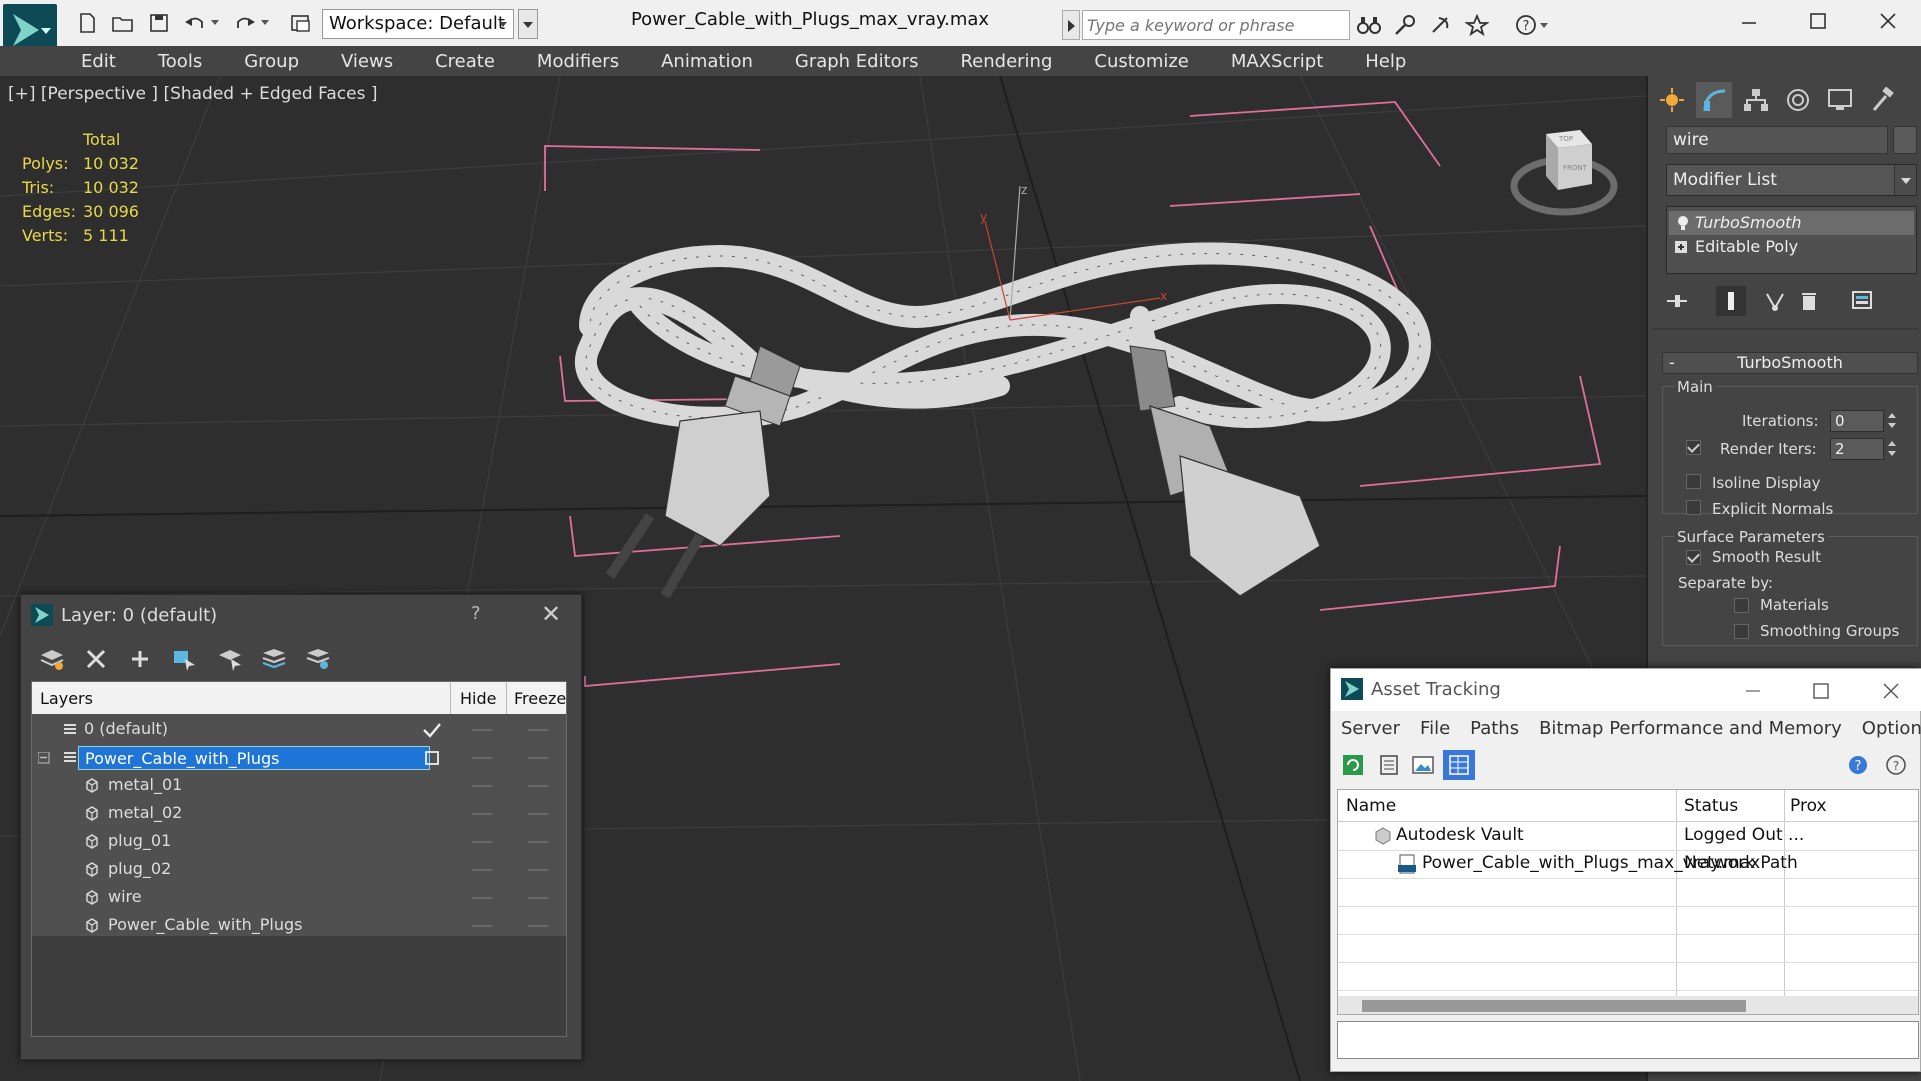  What do you see at coordinates (1798, 100) in the screenshot?
I see `tab-motion` at bounding box center [1798, 100].